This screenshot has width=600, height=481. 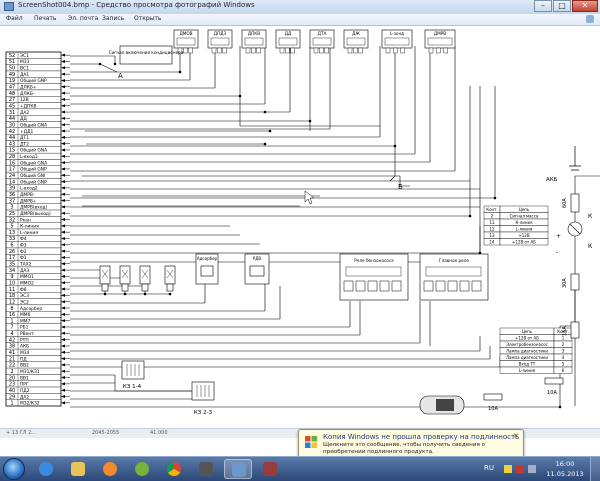 What do you see at coordinates (590, 216) in the screenshot?
I see `k-letter-upper: К` at bounding box center [590, 216].